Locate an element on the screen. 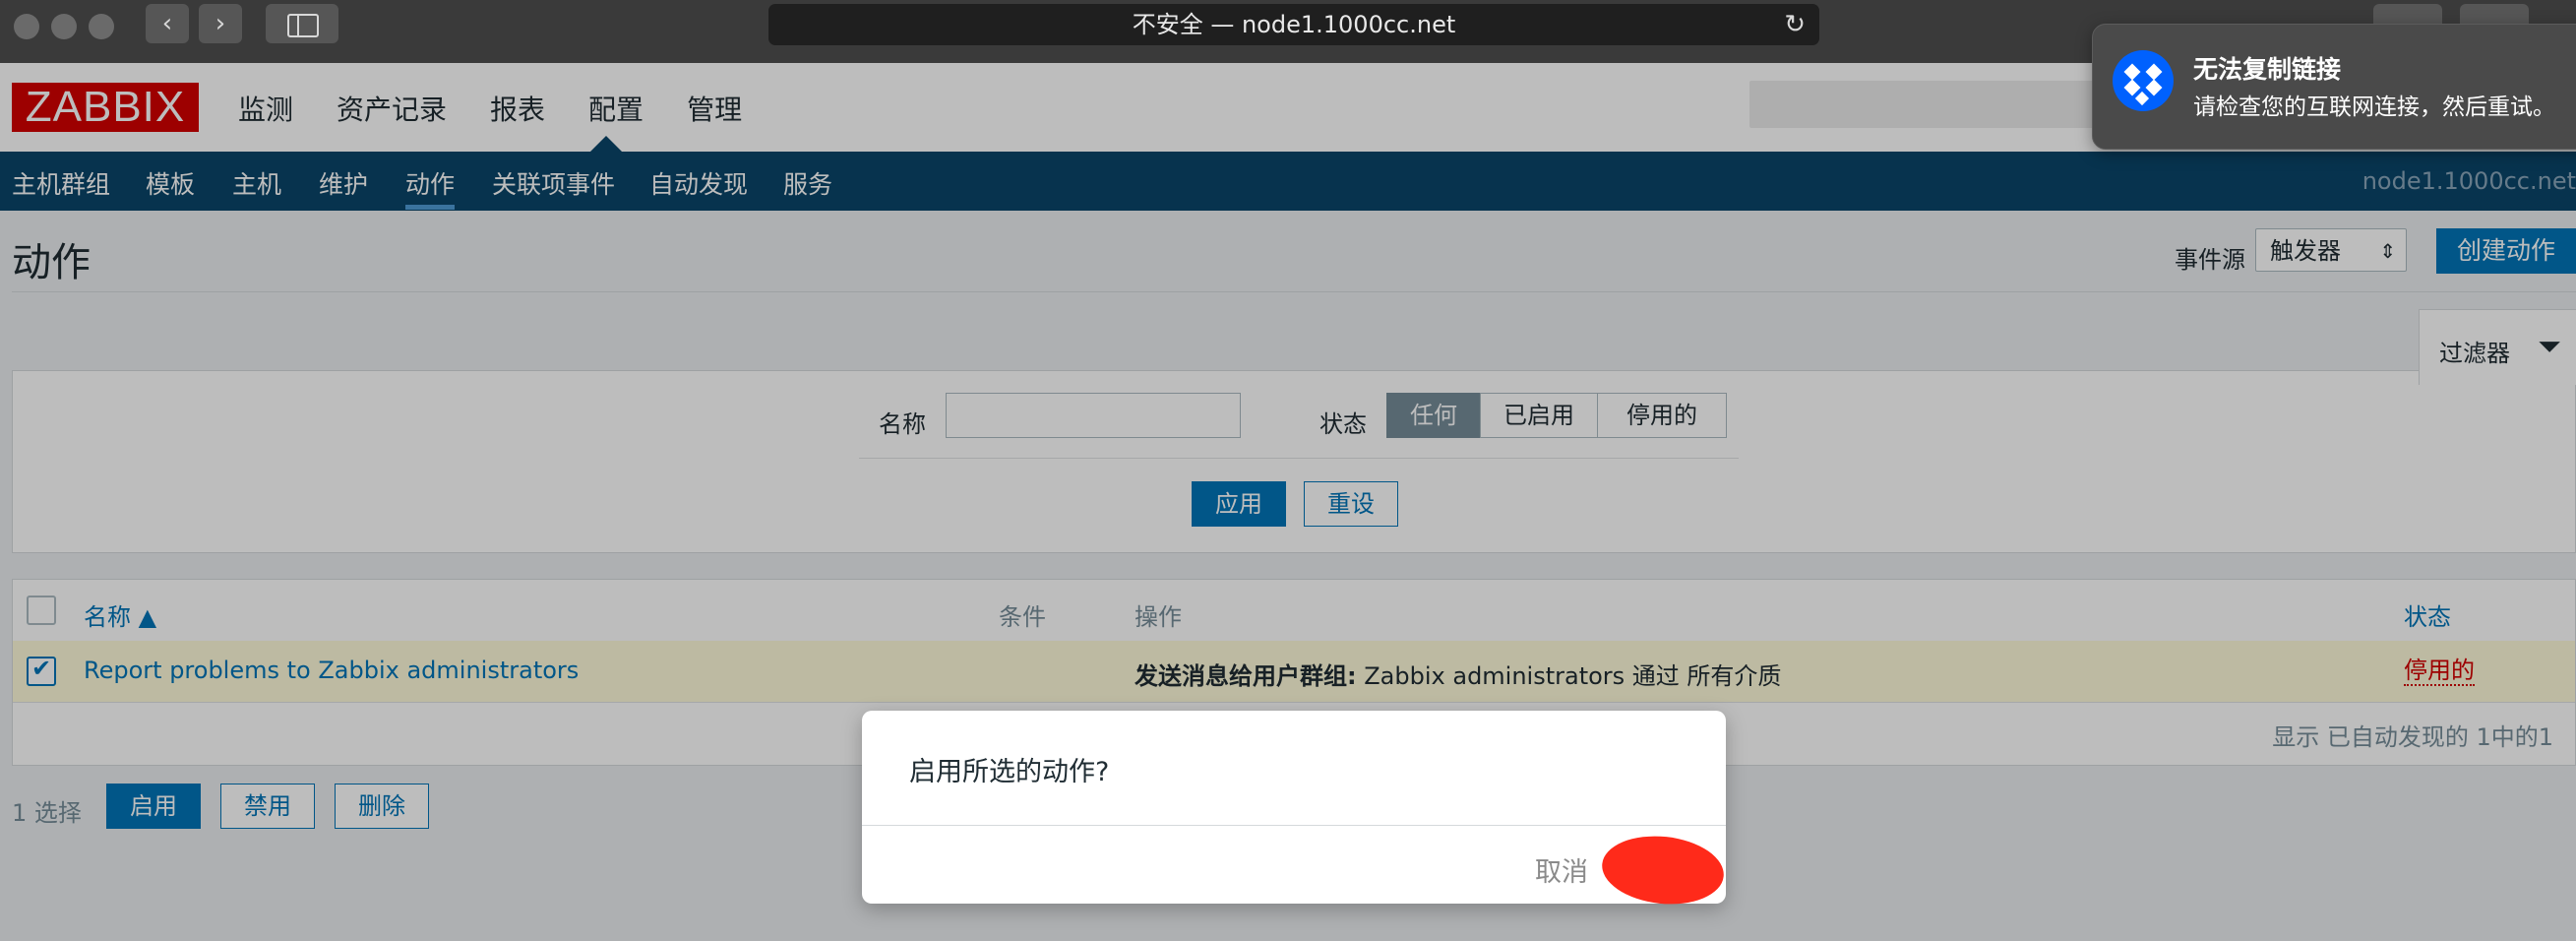  dialog-divider is located at coordinates (1294, 825).